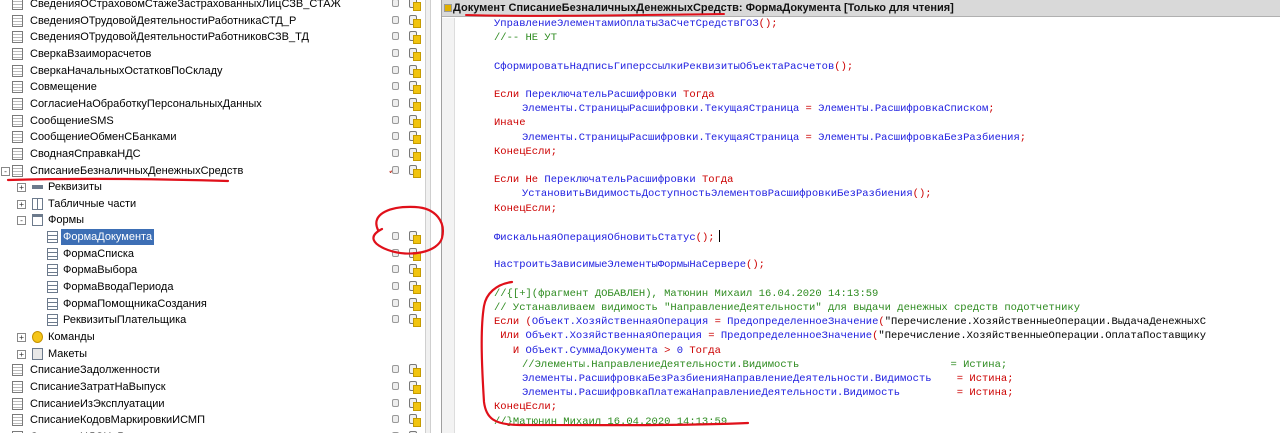  Describe the element at coordinates (610, 422) in the screenshot. I see `code-line: //}Матюнин Михаил 16.04.2020 14:13:59` at that location.